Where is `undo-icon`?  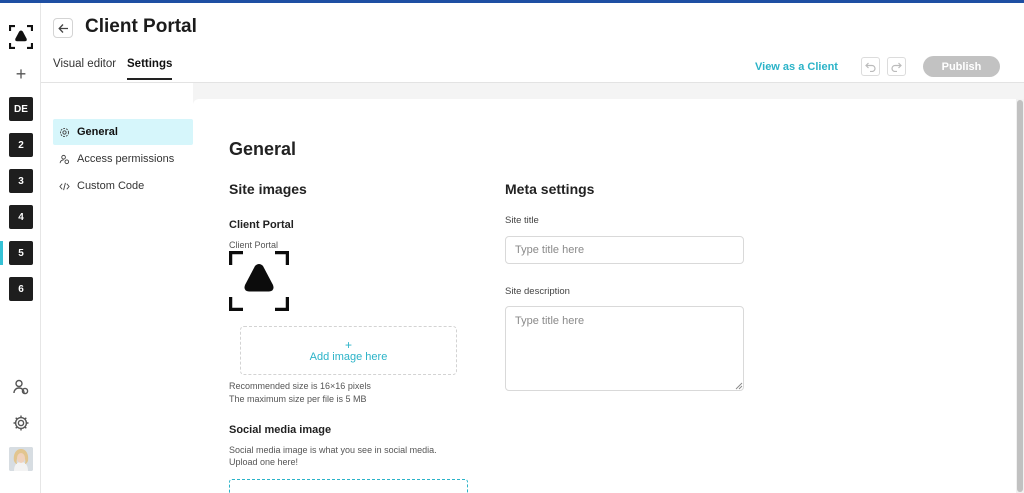 undo-icon is located at coordinates (870, 67).